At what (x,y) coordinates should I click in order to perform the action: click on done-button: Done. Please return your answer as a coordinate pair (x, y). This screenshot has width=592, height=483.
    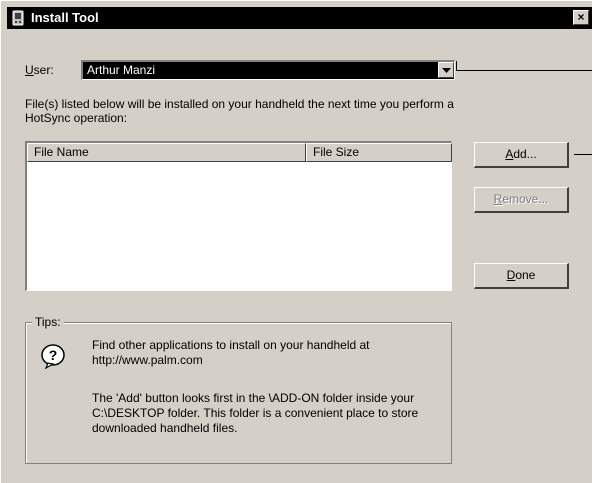
    Looking at the image, I should click on (521, 276).